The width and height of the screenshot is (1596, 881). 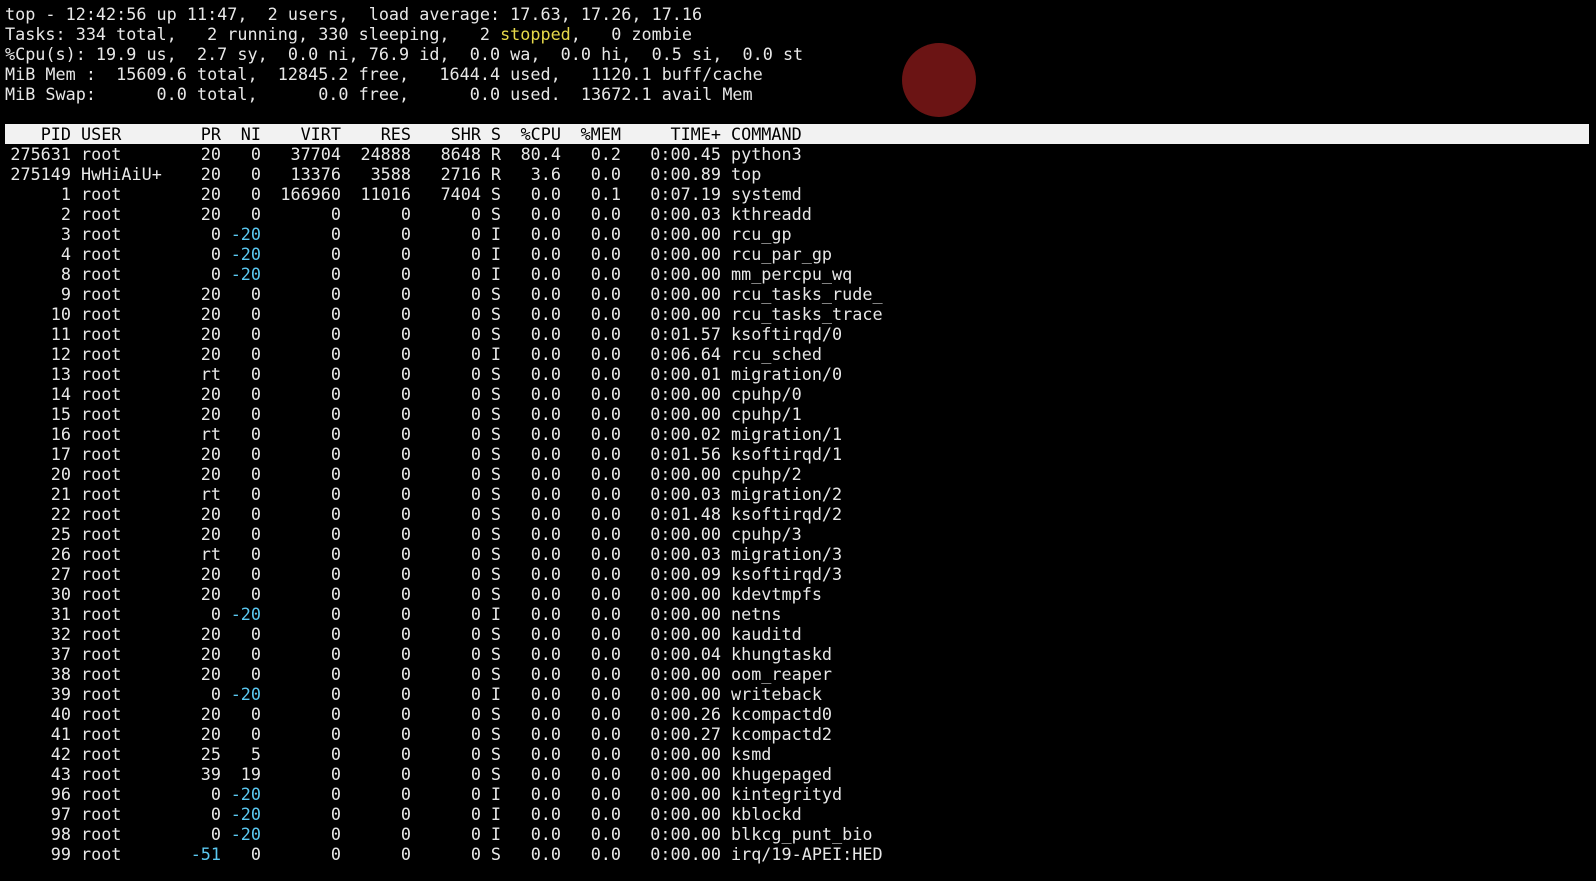 What do you see at coordinates (205, 854) in the screenshot?
I see `cell-pr: -51` at bounding box center [205, 854].